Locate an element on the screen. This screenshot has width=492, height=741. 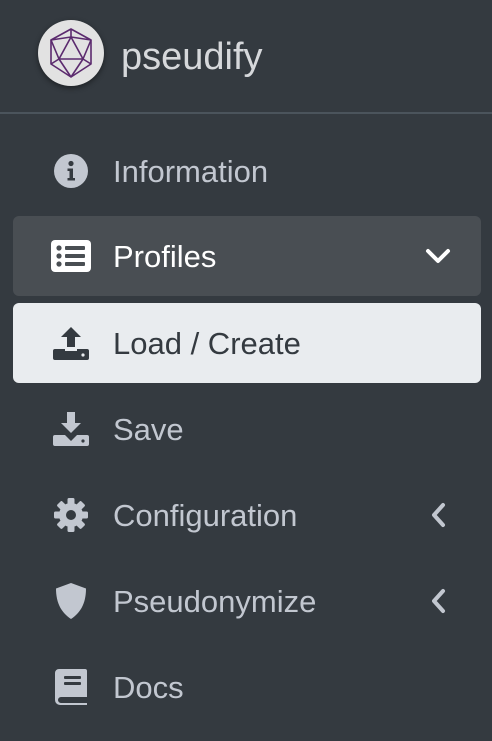
sidebar-item-label: Save is located at coordinates (148, 429).